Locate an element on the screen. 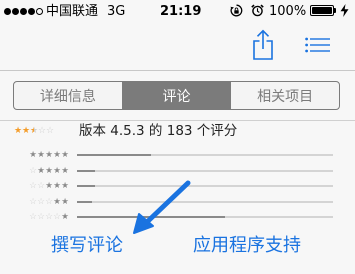 This screenshot has width=355, height=274. time-label: 21:19 is located at coordinates (181, 11).